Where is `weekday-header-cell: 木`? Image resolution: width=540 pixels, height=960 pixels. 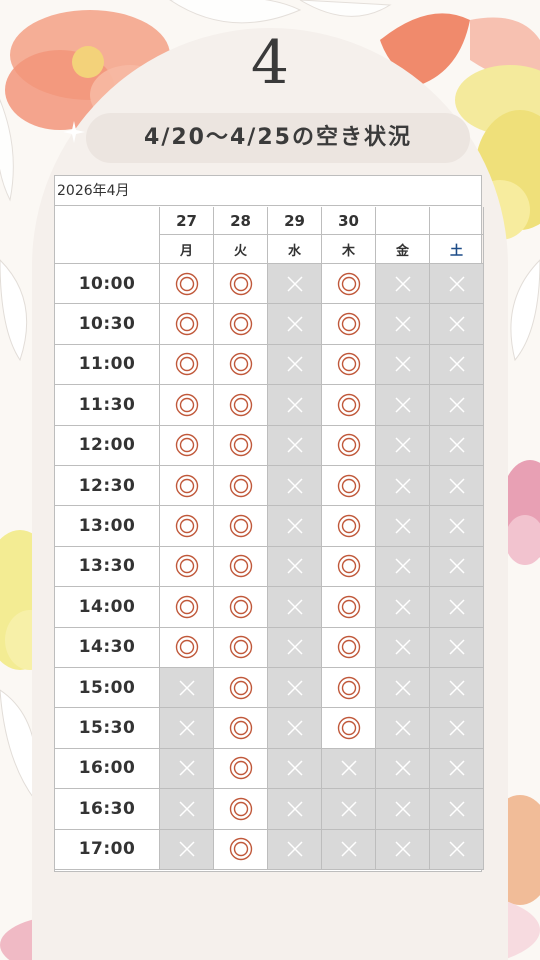 weekday-header-cell: 木 is located at coordinates (349, 249).